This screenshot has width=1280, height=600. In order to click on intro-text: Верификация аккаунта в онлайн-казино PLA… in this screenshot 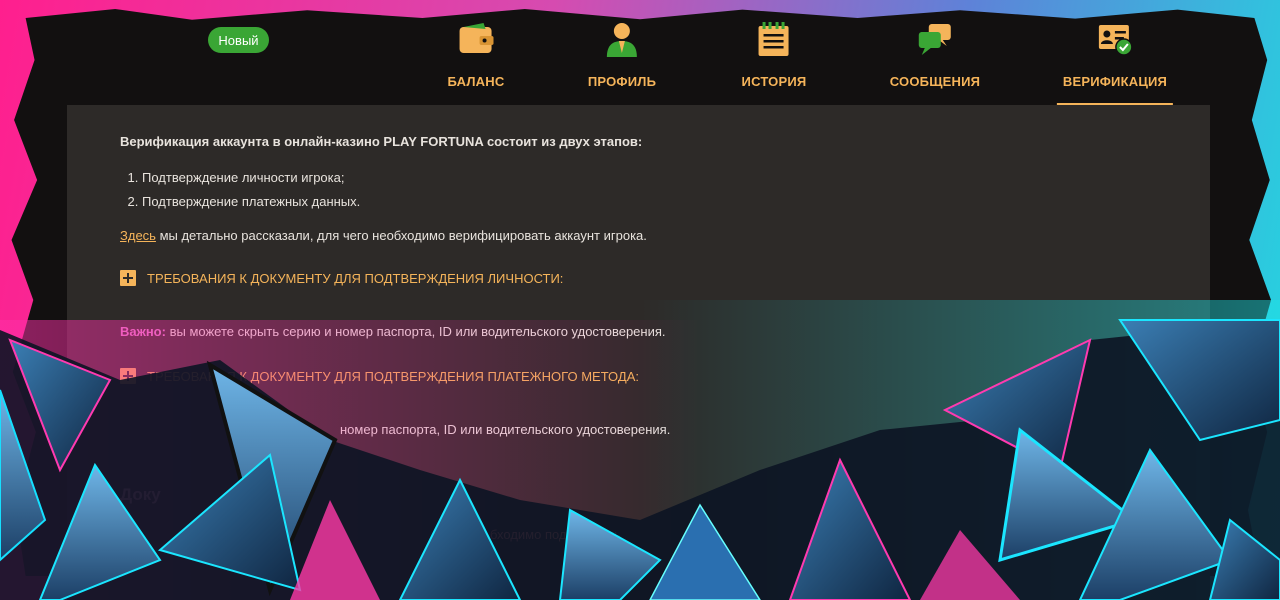, I will do `click(381, 141)`.